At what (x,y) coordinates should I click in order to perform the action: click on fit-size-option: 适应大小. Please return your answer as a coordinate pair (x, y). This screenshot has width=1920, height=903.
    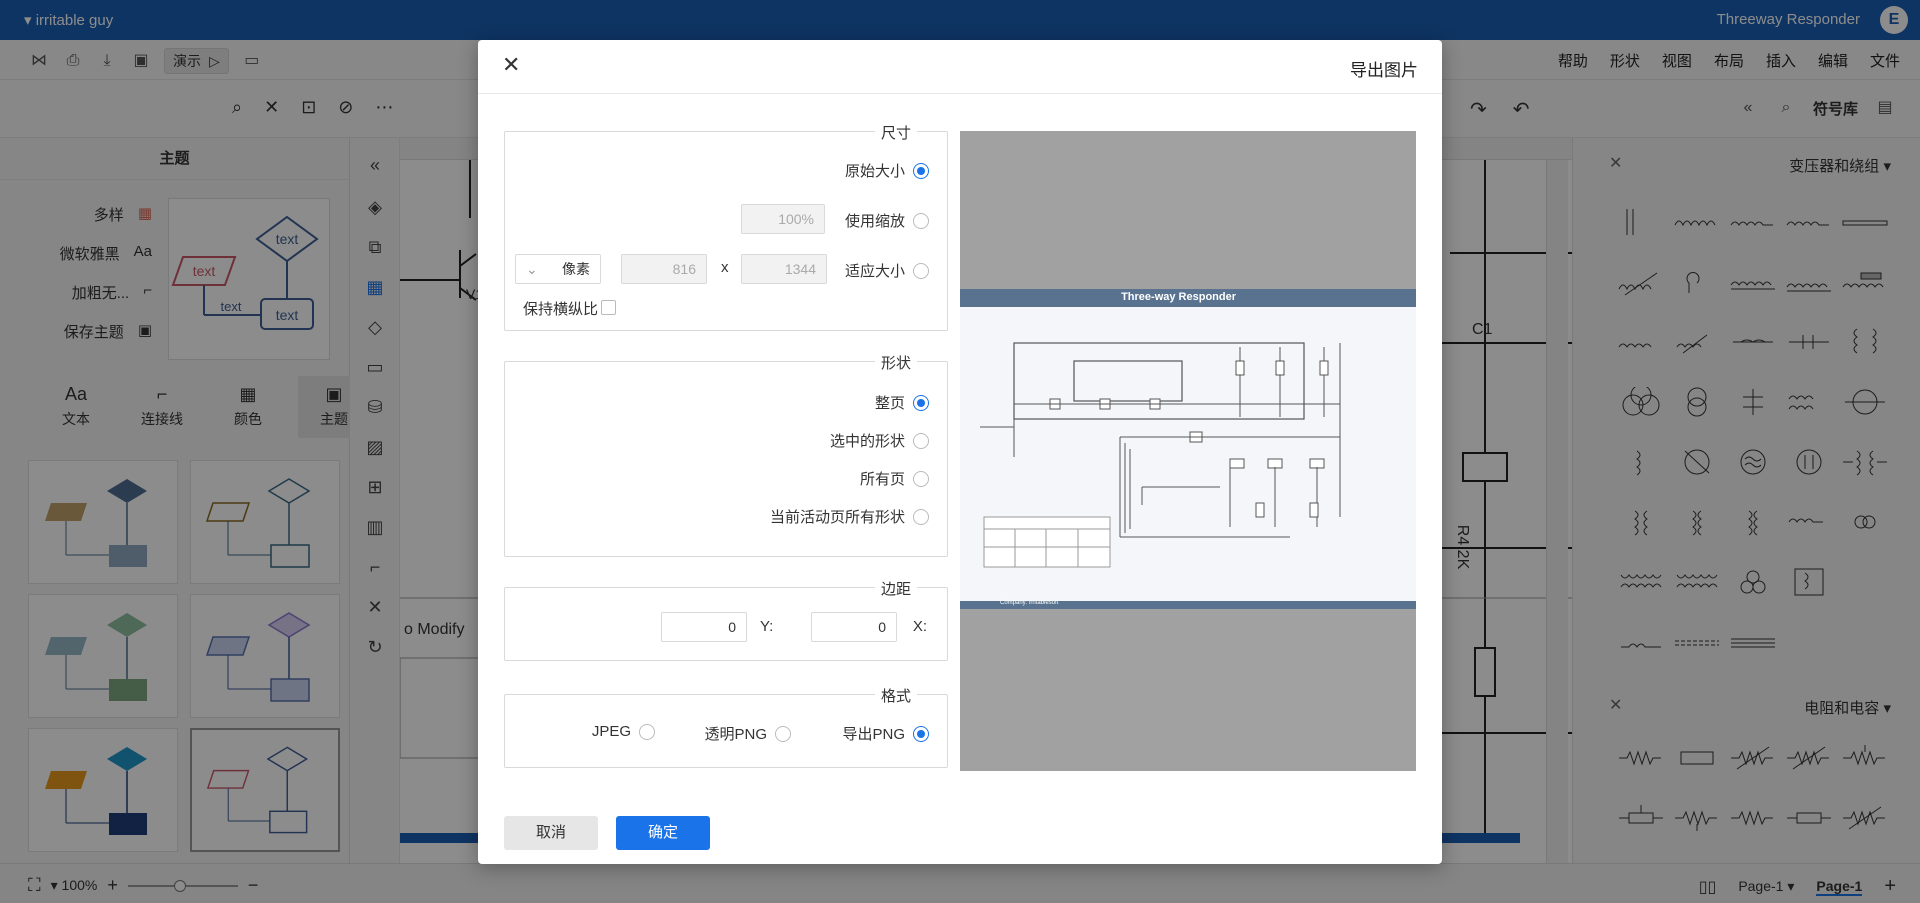
    Looking at the image, I should click on (887, 270).